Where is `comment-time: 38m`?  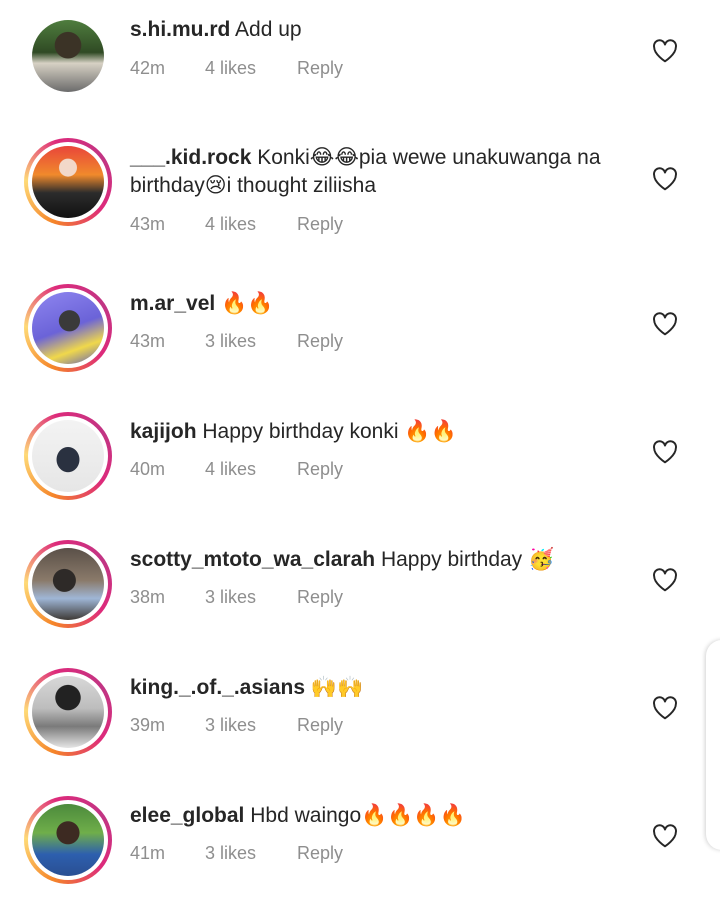
comment-time: 38m is located at coordinates (148, 597).